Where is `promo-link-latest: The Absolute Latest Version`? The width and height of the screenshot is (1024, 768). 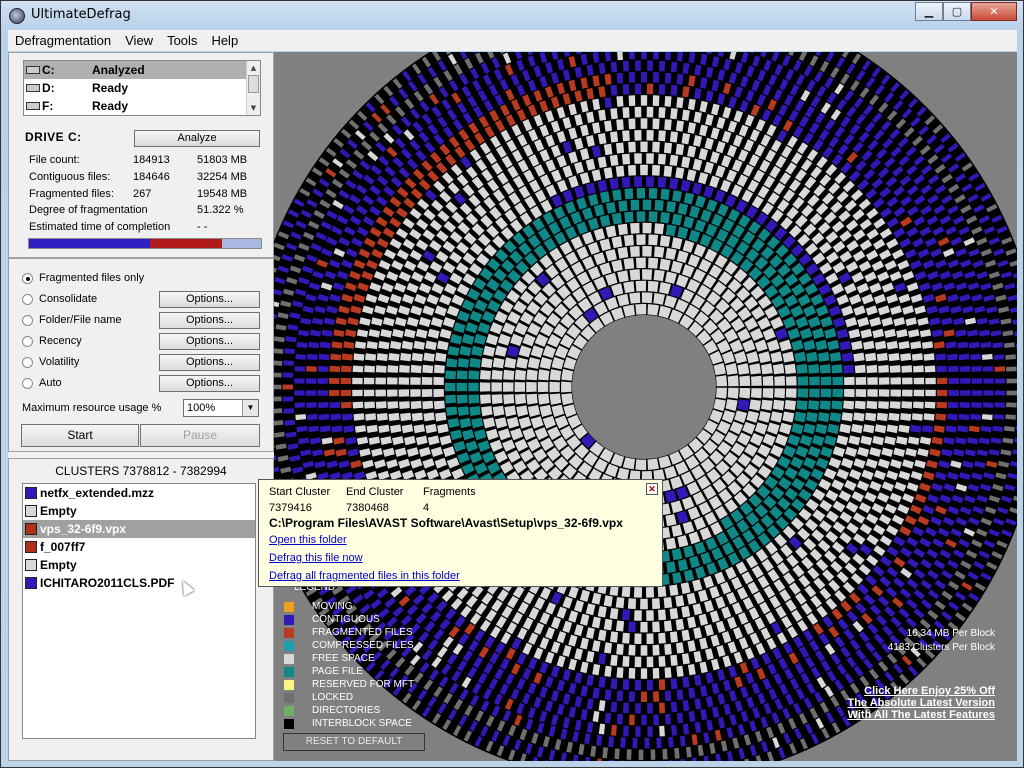 promo-link-latest: The Absolute Latest Version is located at coordinates (921, 703).